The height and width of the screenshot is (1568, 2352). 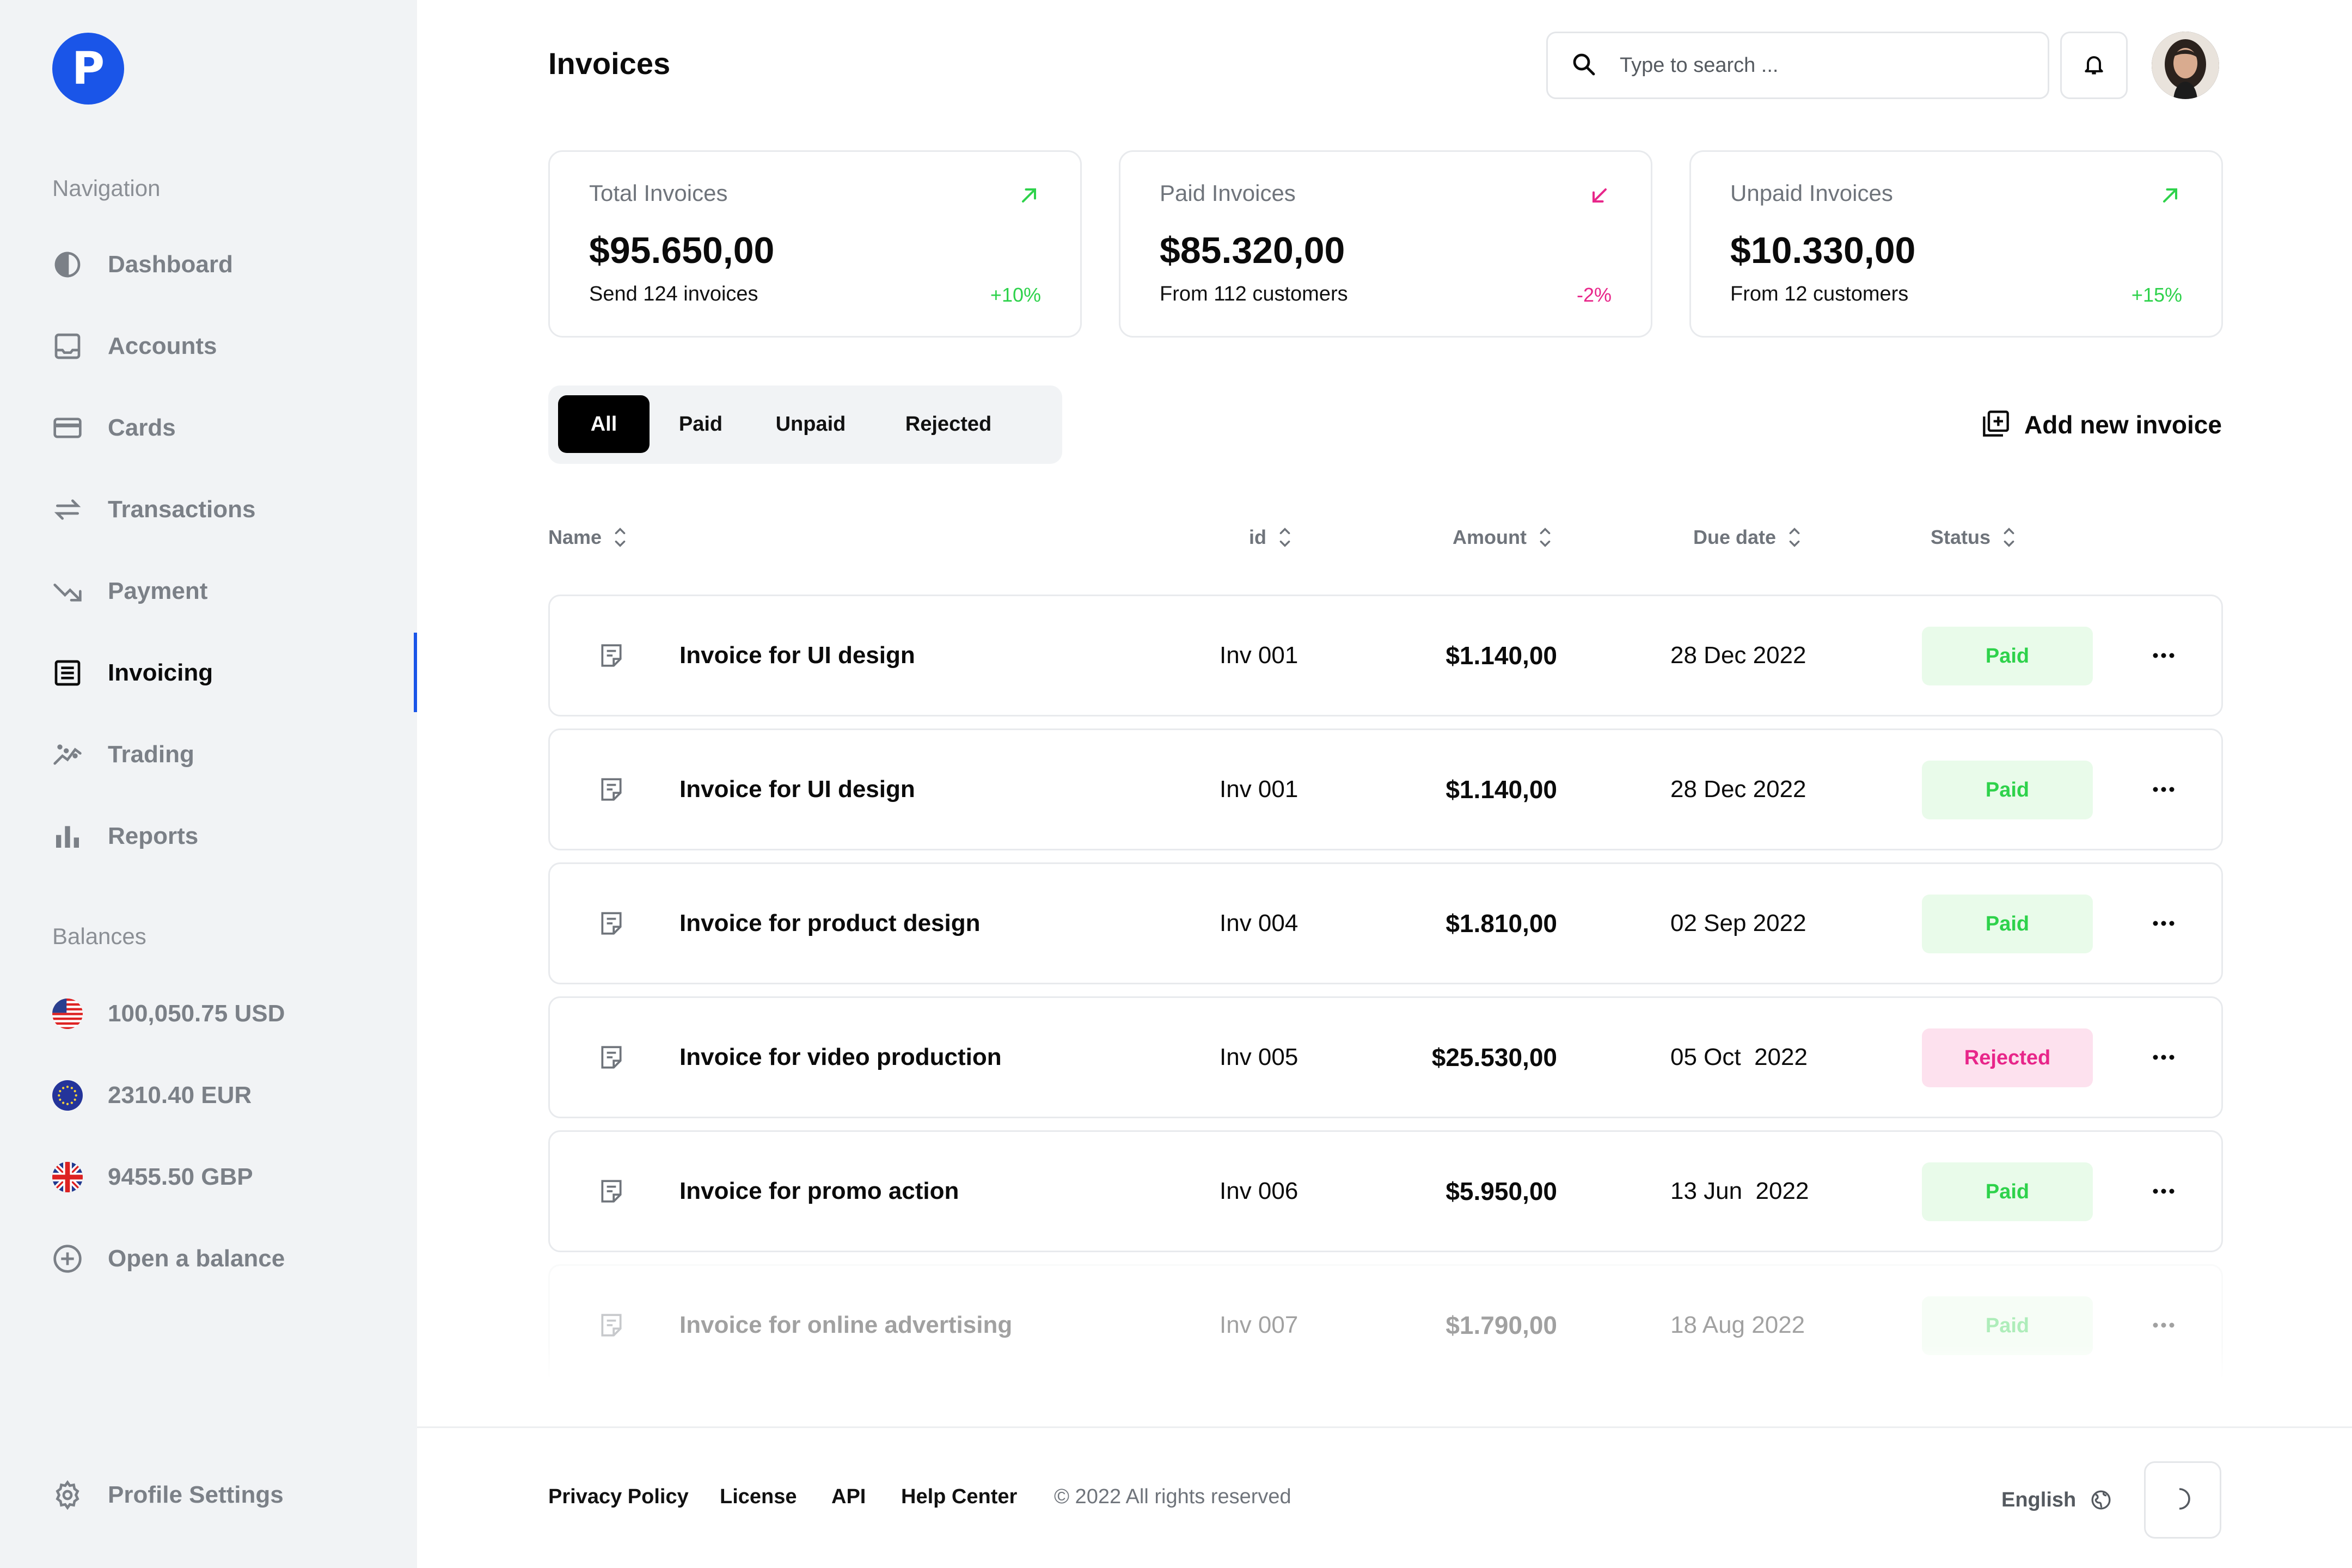 What do you see at coordinates (67, 509) in the screenshot?
I see `swap-arrows-icon` at bounding box center [67, 509].